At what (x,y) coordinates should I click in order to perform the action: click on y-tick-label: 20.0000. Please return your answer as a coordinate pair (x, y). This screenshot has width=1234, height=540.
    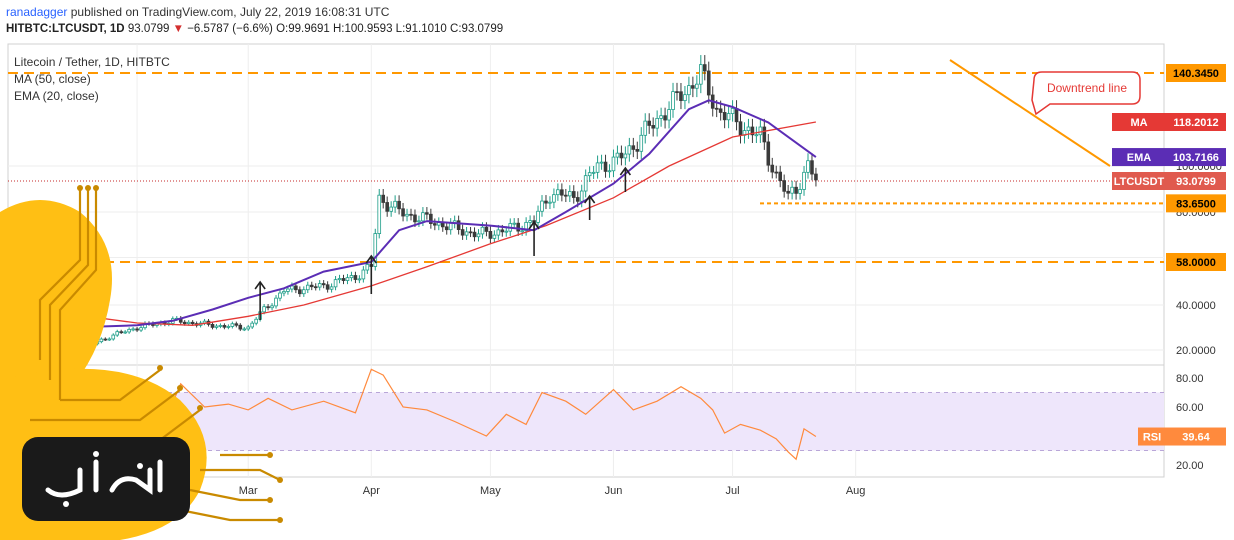
    Looking at the image, I should click on (1196, 351).